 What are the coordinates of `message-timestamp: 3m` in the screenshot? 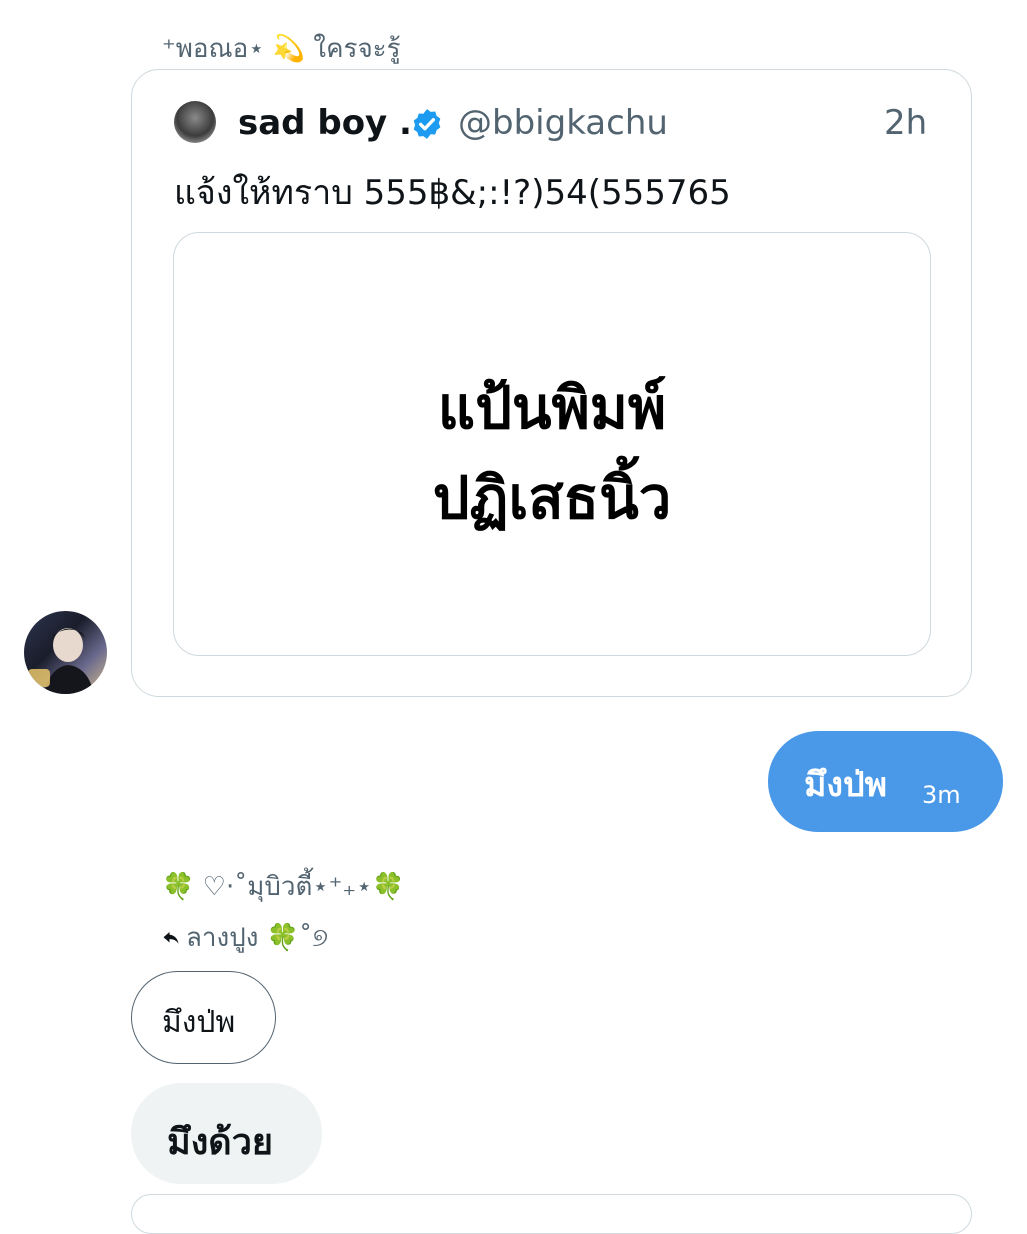 It's located at (941, 795).